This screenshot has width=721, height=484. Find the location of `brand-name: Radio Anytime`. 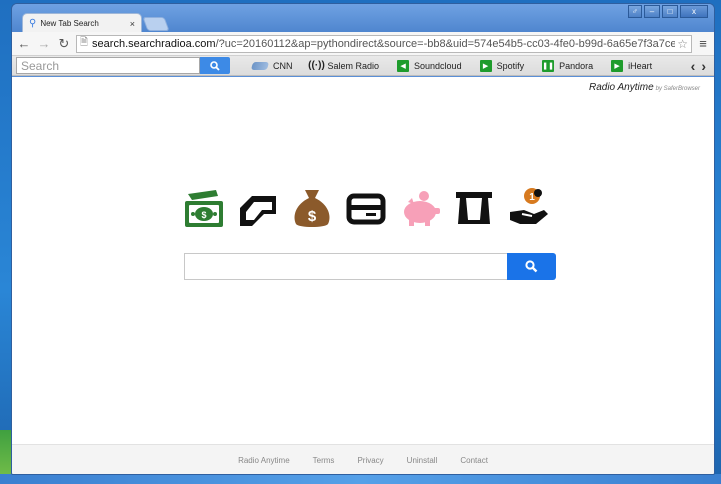

brand-name: Radio Anytime is located at coordinates (621, 87).